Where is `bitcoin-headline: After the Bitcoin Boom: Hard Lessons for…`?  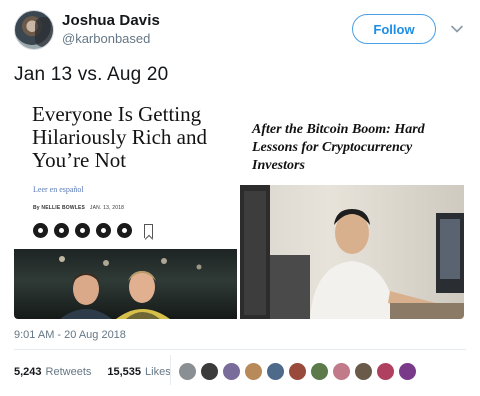
bitcoin-headline: After the Bitcoin Boom: Hard Lessons for… is located at coordinates (338, 147).